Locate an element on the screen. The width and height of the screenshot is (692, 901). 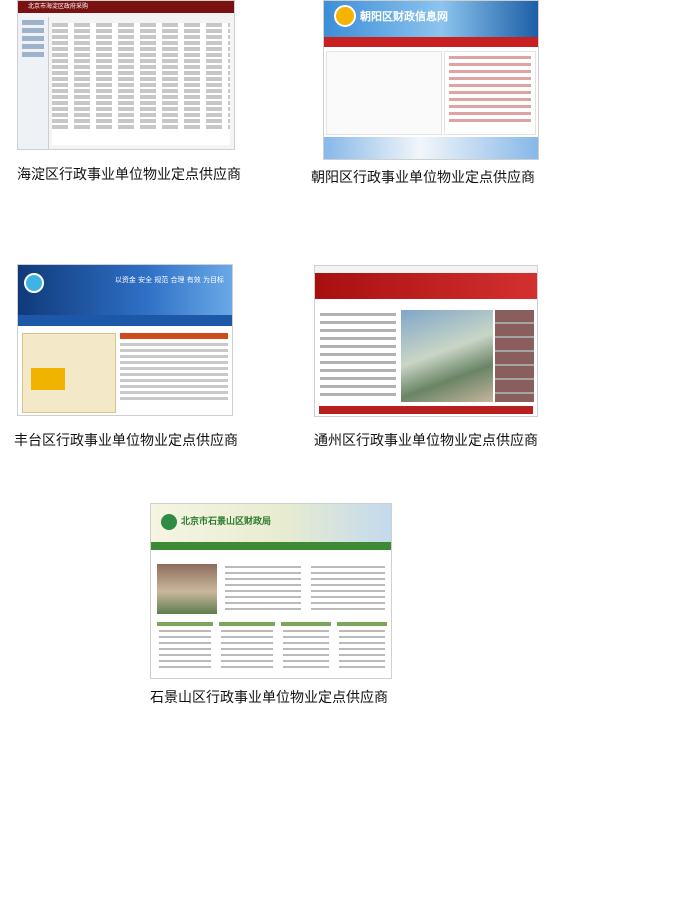
shijingshan-header: 北京市石景山区财政局 is located at coordinates (271, 523).